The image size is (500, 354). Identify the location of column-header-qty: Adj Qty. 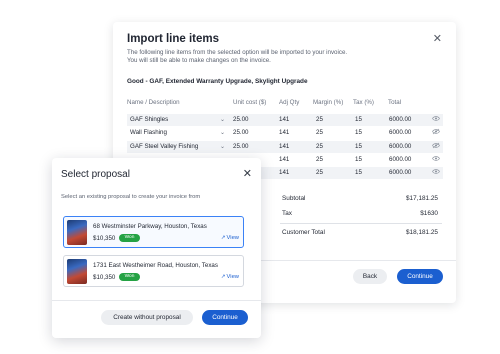
(289, 102).